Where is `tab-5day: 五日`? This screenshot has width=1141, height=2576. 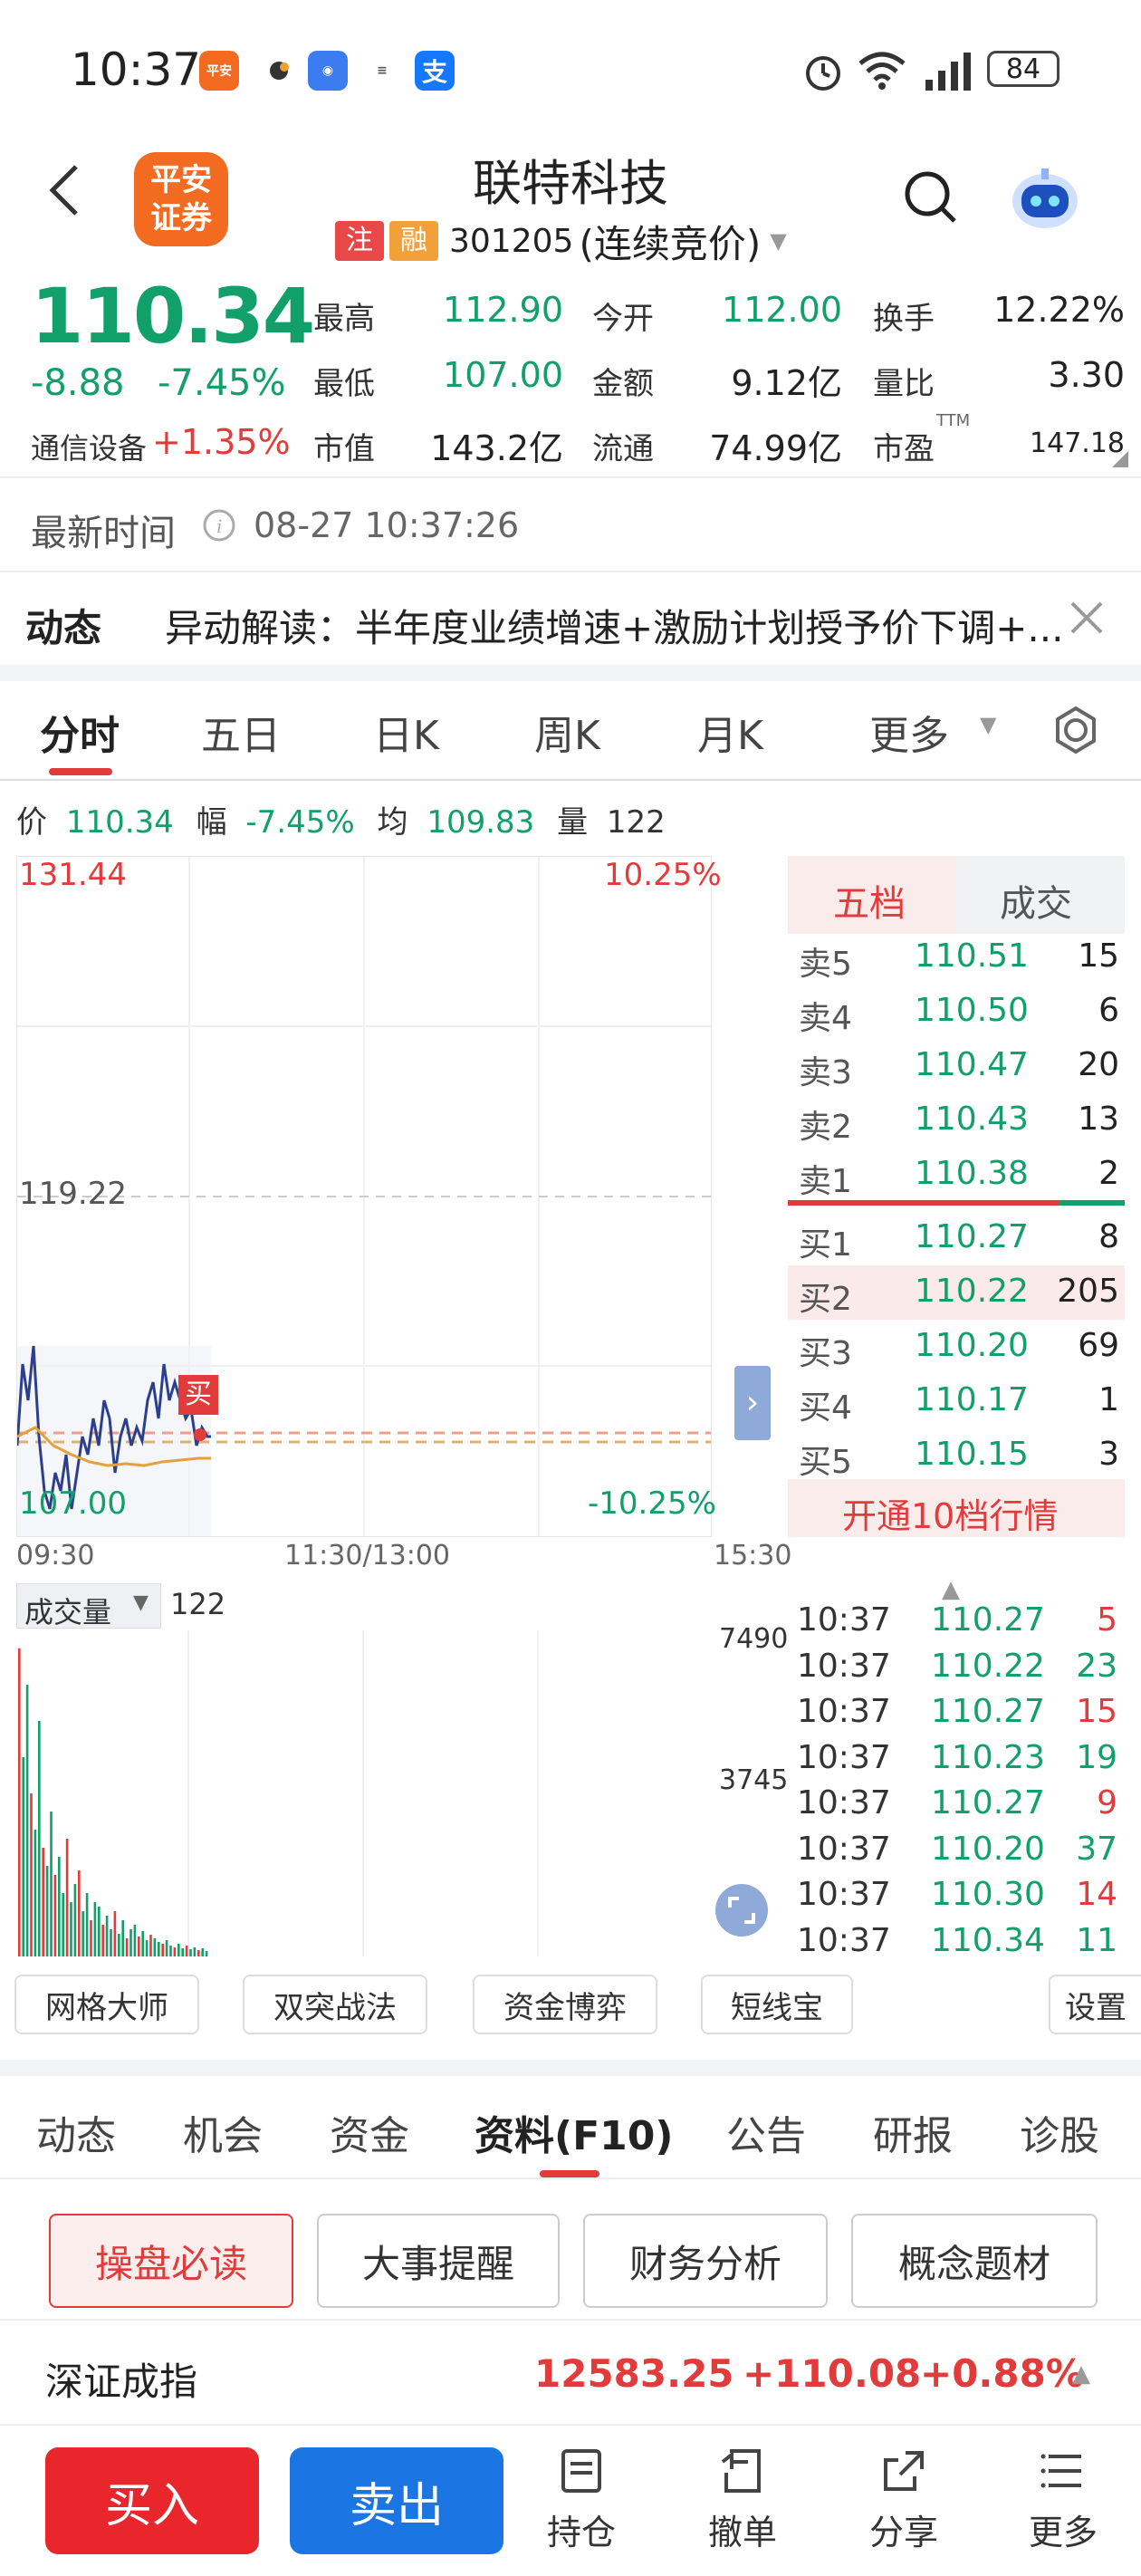
tab-5day: 五日 is located at coordinates (241, 732).